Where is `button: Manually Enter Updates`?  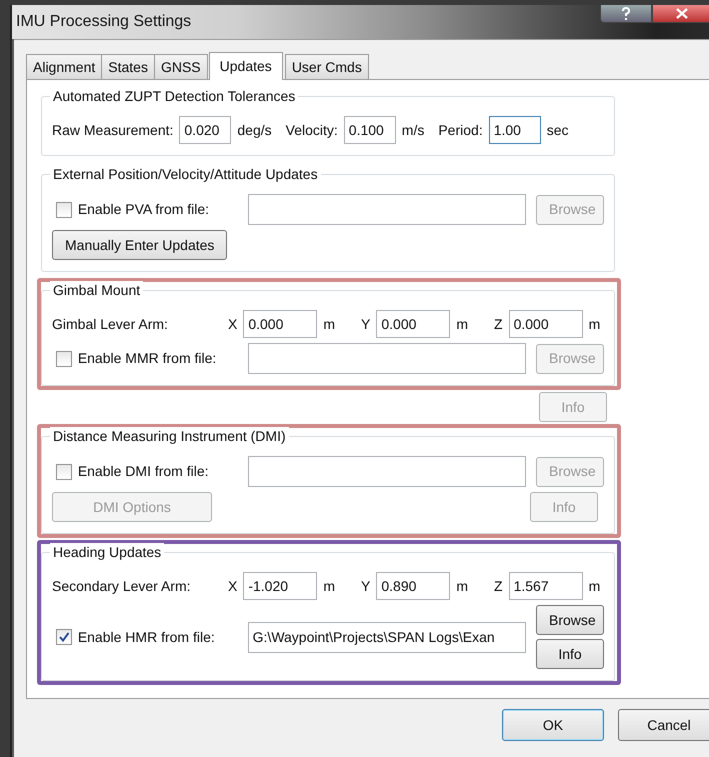
button: Manually Enter Updates is located at coordinates (140, 245).